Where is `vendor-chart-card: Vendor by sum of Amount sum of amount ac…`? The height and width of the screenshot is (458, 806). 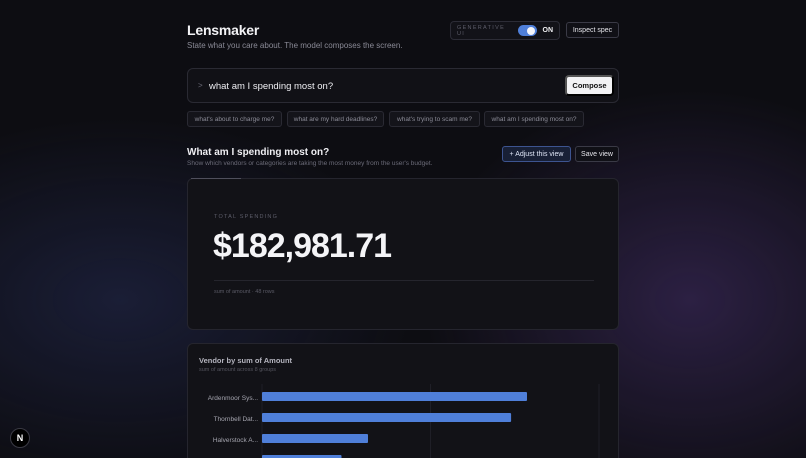 vendor-chart-card: Vendor by sum of Amount sum of amount ac… is located at coordinates (403, 400).